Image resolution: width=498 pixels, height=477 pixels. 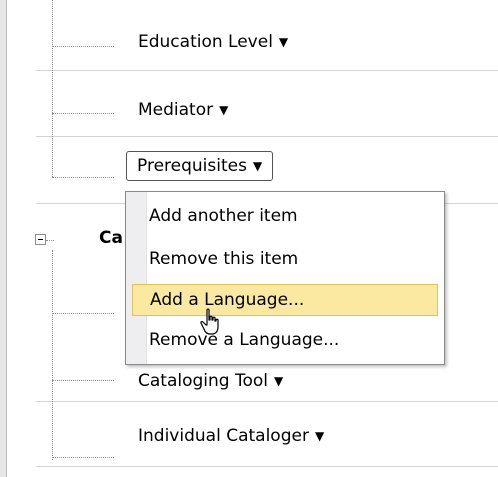 I want to click on menu-item-add-another-item: Add another item, so click(x=285, y=216).